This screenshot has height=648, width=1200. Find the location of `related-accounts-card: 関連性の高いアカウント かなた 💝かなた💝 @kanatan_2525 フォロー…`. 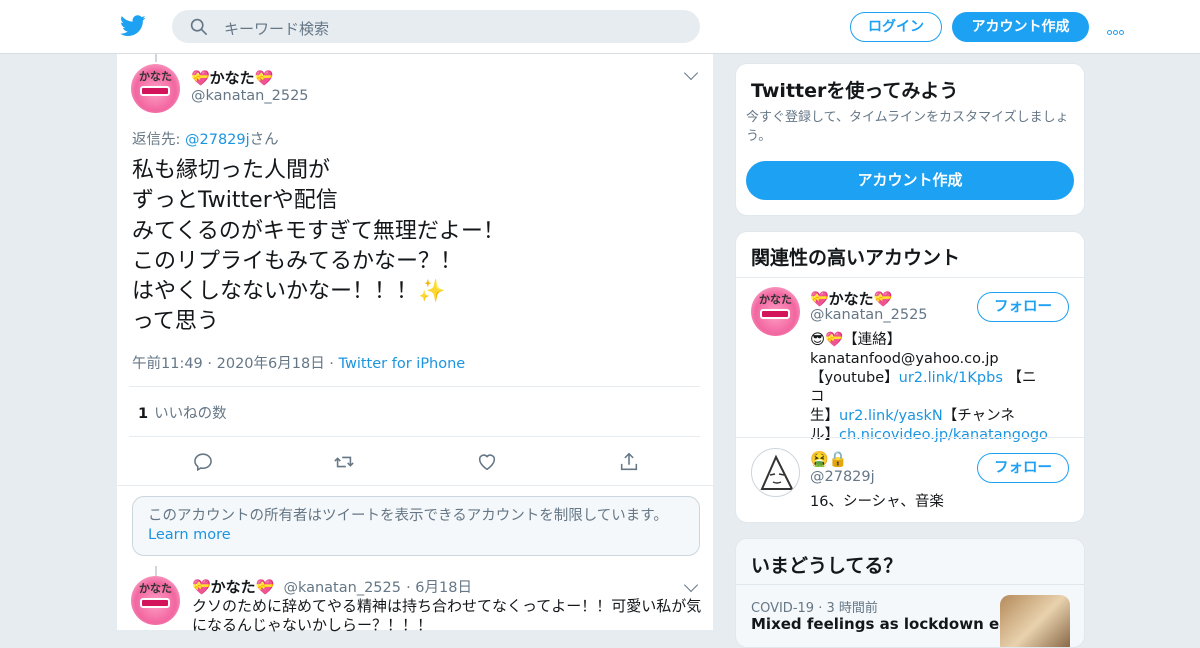

related-accounts-card: 関連性の高いアカウント かなた 💝かなた💝 @kanatan_2525 フォロー… is located at coordinates (910, 377).